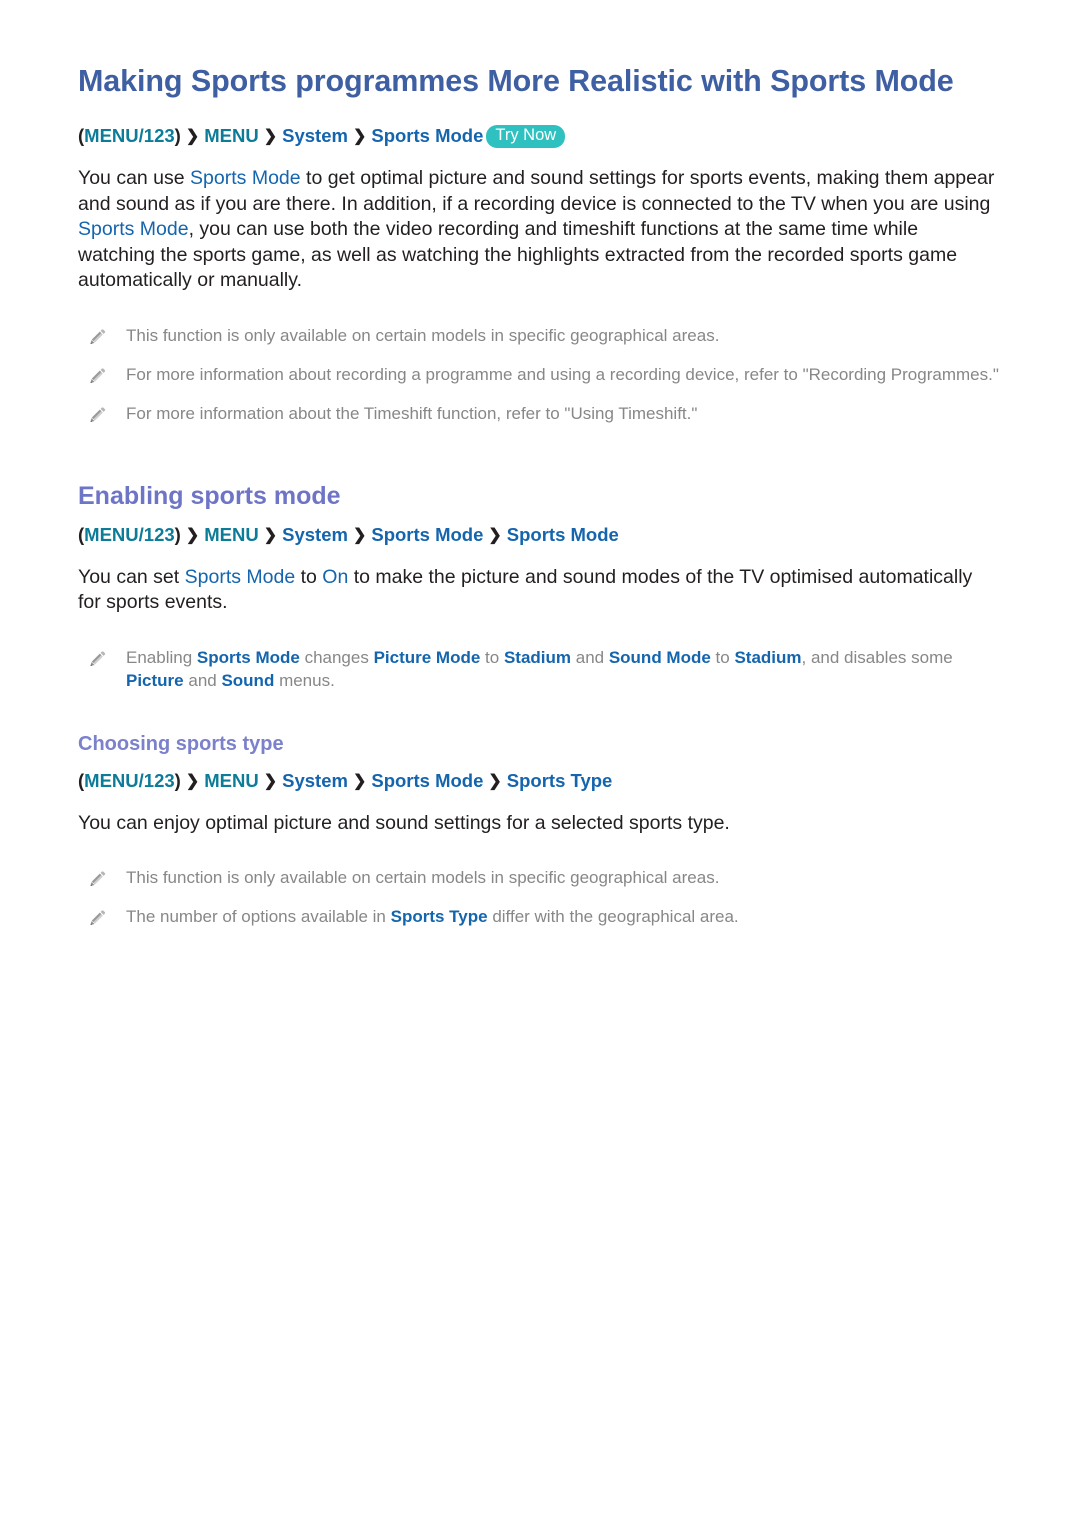 The height and width of the screenshot is (1527, 1080). I want to click on note-text-e: to, so click(722, 657).